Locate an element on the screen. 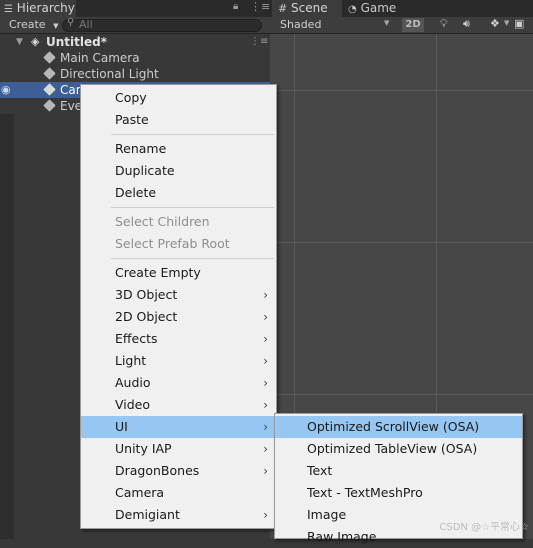 The image size is (533, 548). menu-item-label: Audio is located at coordinates (133, 382).